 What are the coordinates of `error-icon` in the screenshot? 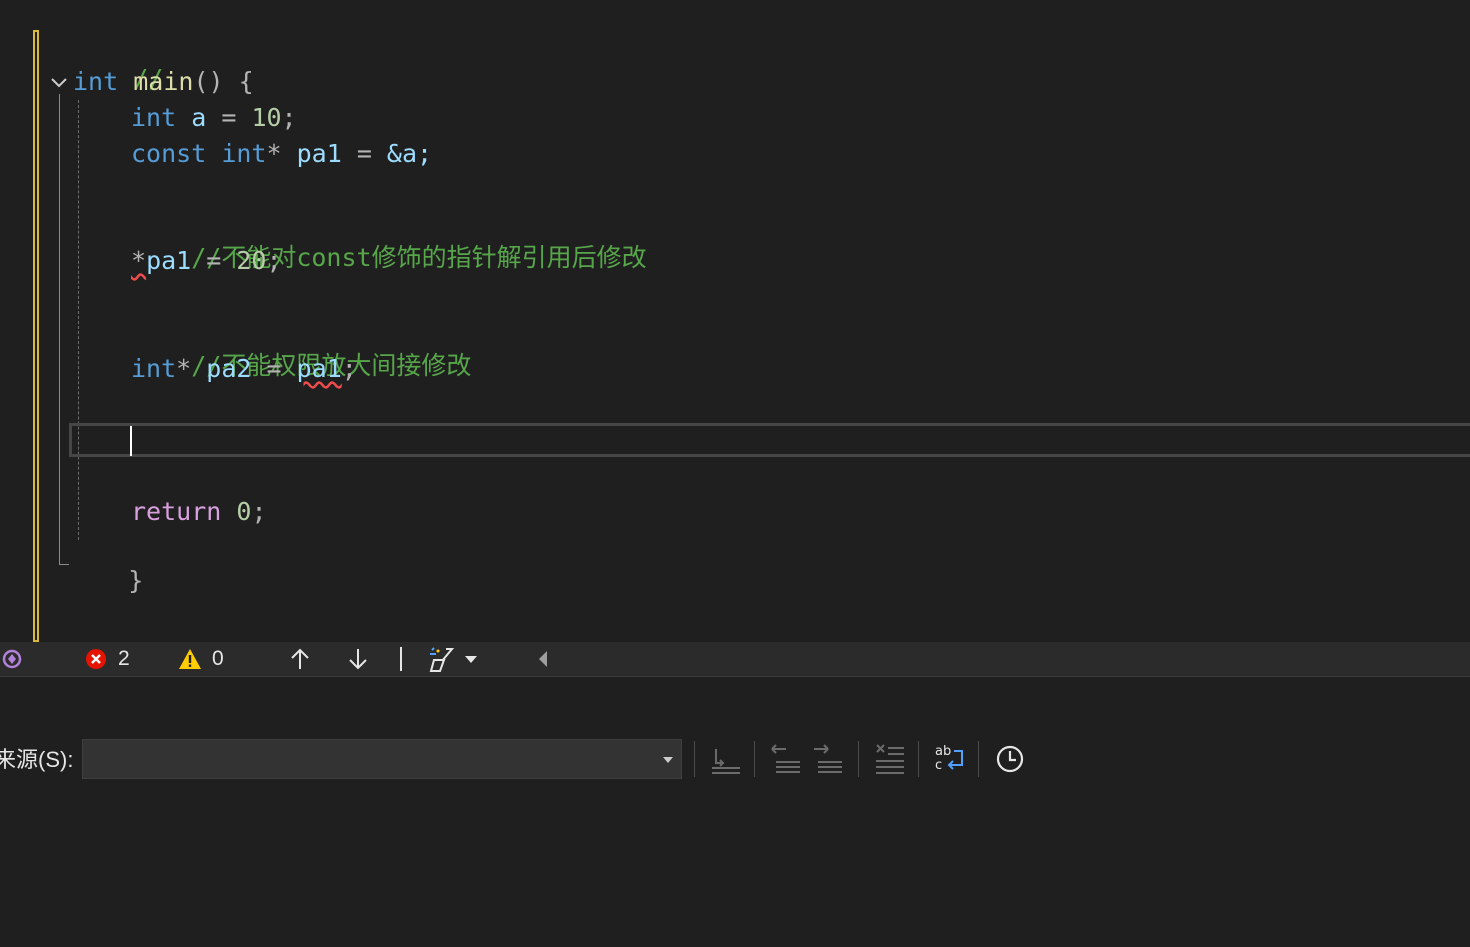 It's located at (96, 659).